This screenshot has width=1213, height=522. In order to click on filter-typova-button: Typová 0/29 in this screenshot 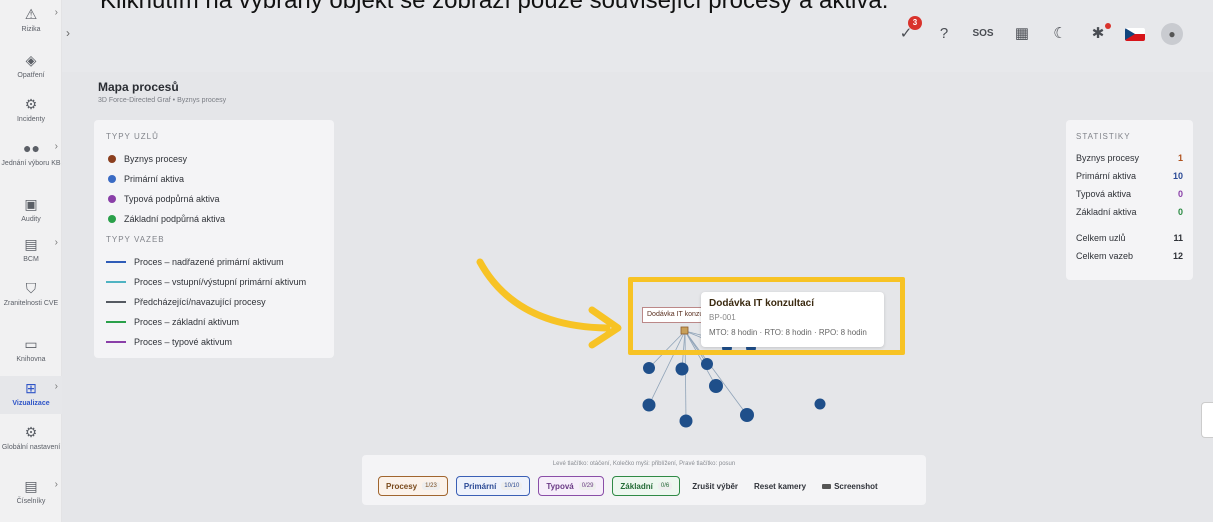, I will do `click(571, 486)`.